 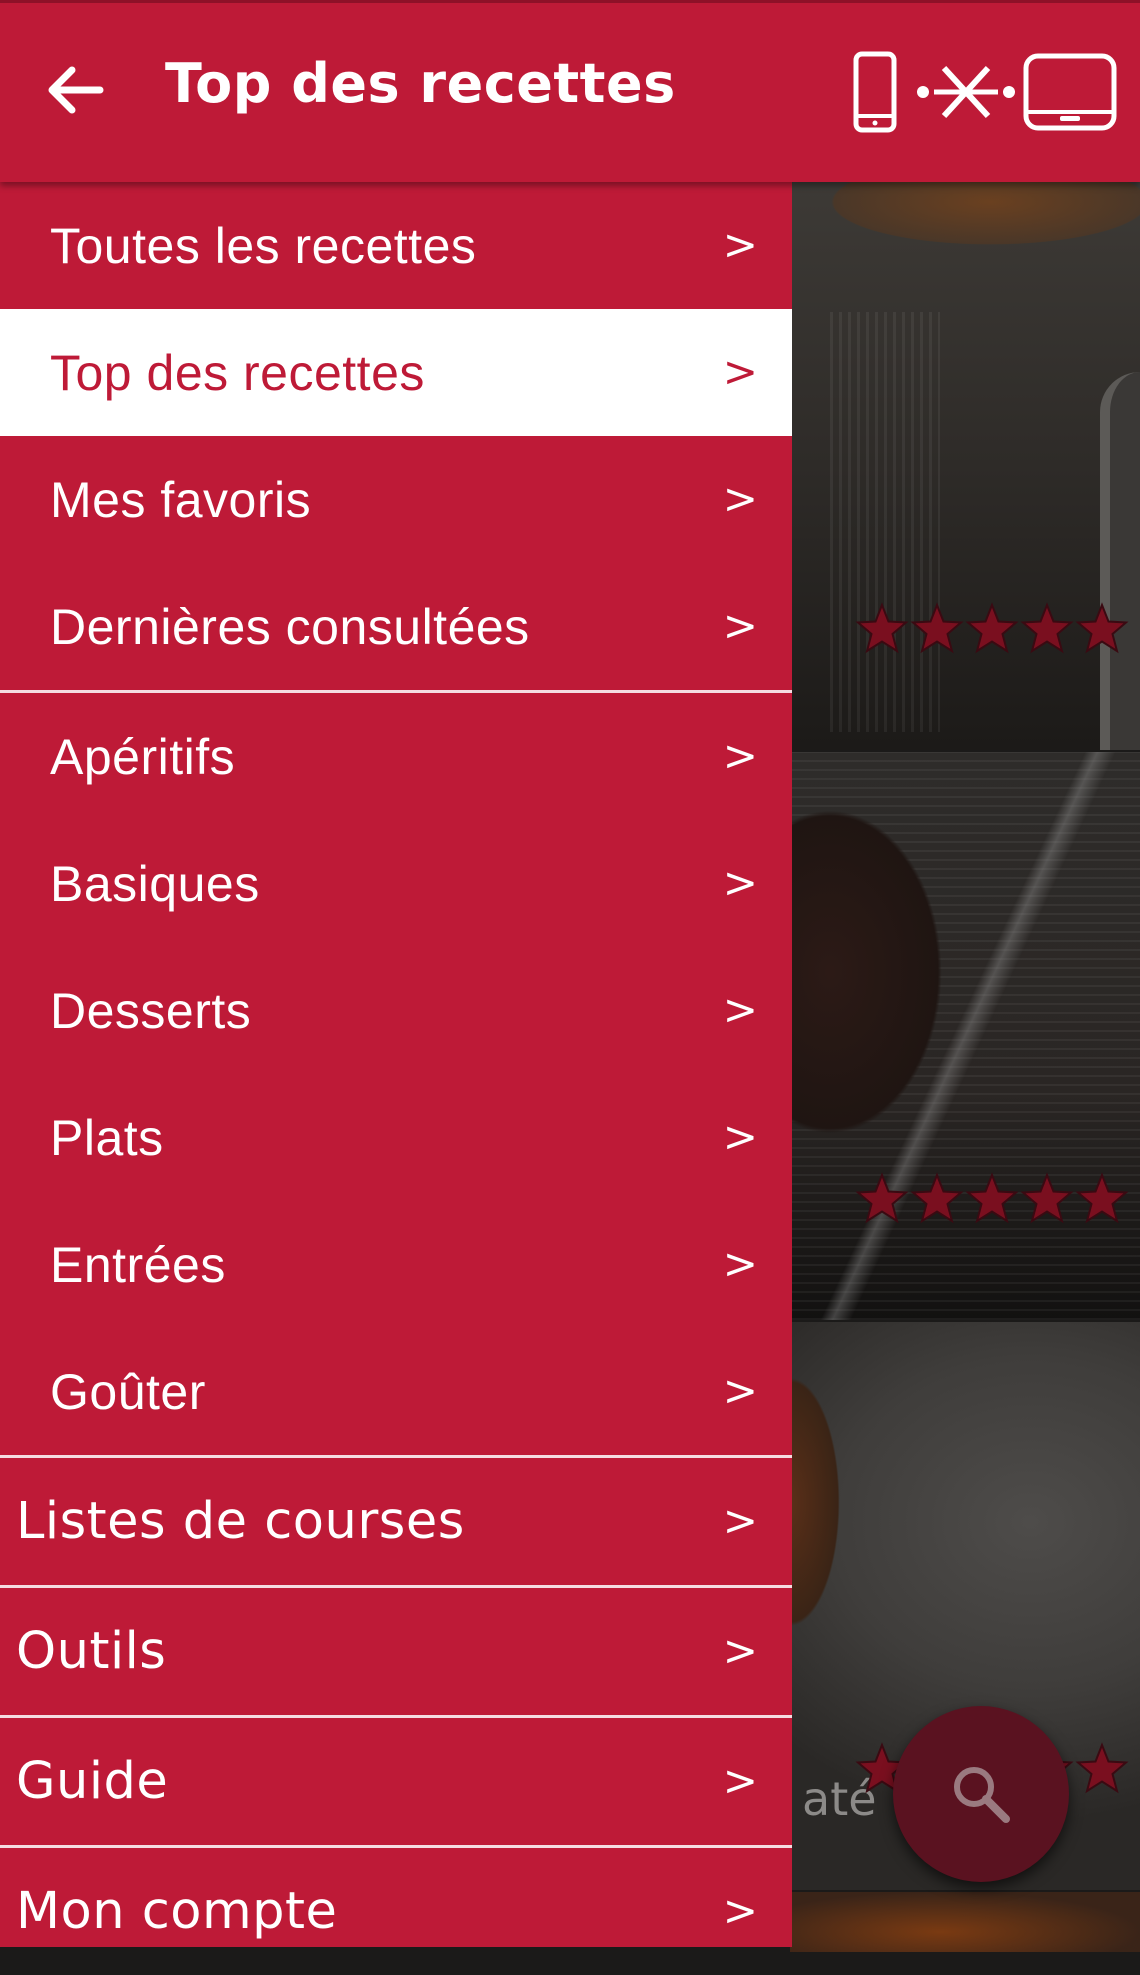 What do you see at coordinates (396, 499) in the screenshot?
I see `menu-item-mes-favoris: Mes favoris >` at bounding box center [396, 499].